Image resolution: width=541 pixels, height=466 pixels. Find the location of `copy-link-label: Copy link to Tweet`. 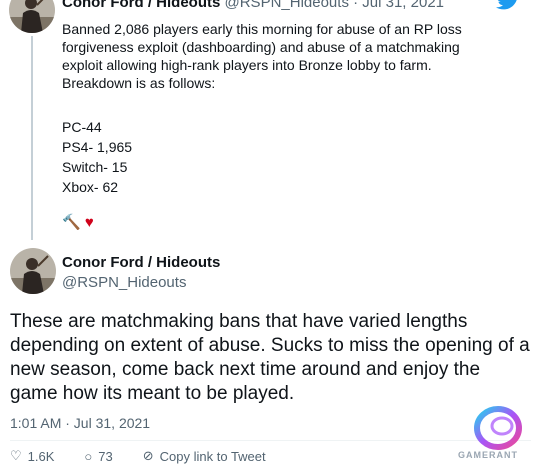

copy-link-label: Copy link to Tweet is located at coordinates (212, 456).